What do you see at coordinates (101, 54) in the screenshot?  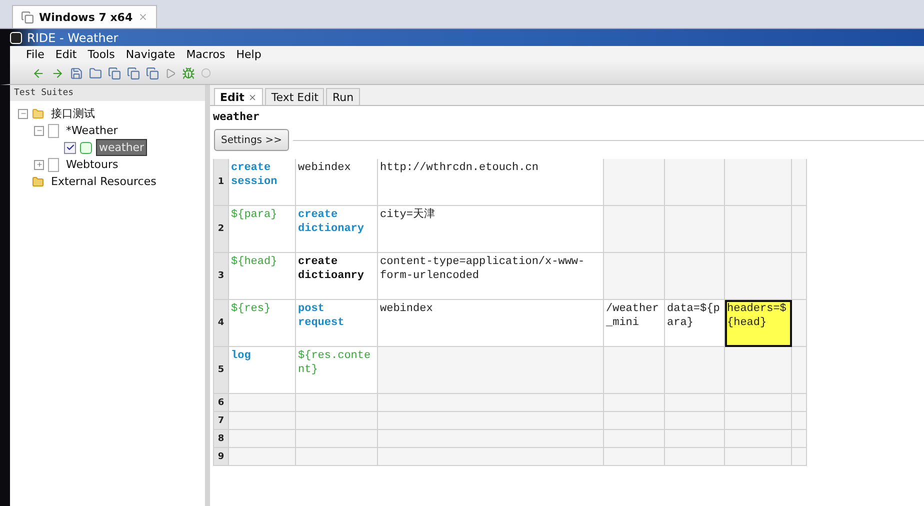 I see `menu-item: Tools` at bounding box center [101, 54].